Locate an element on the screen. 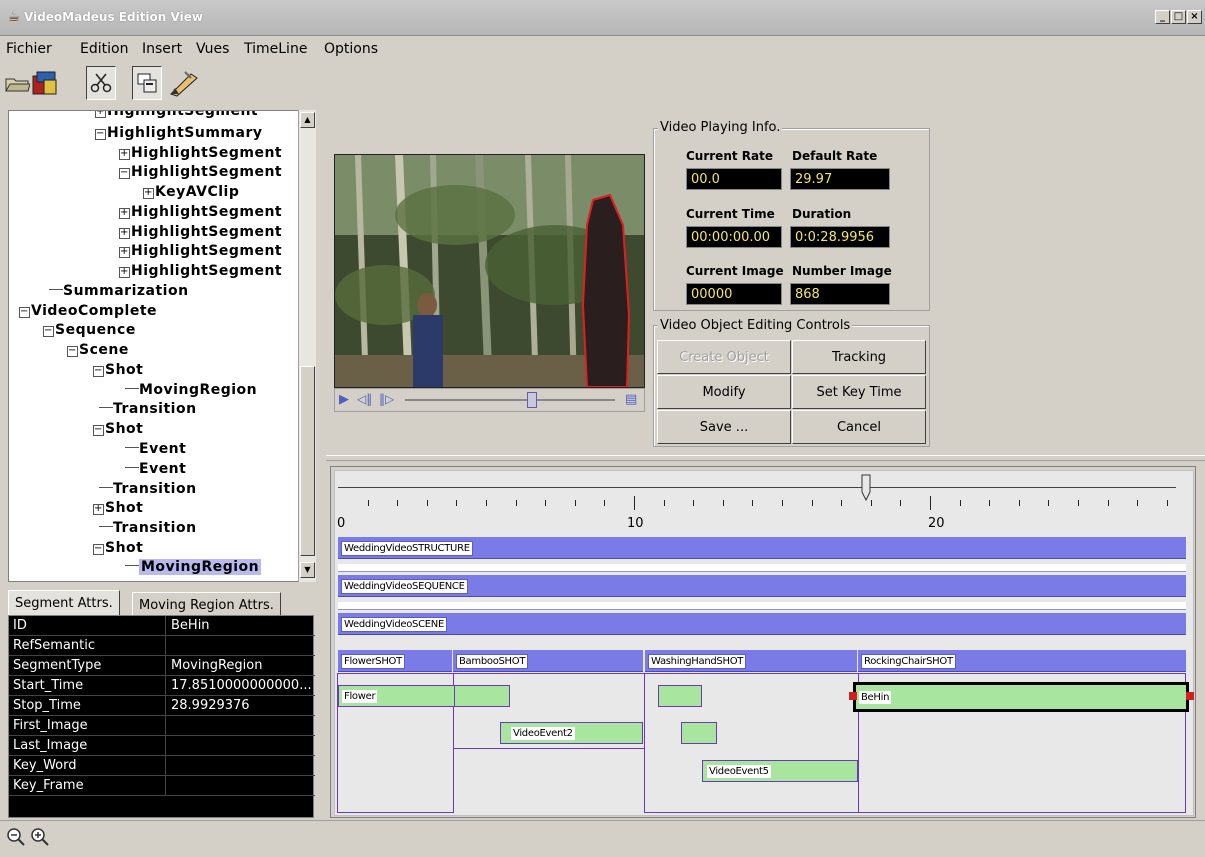 This screenshot has height=857, width=1205. set-key-time-button: Set Key Time is located at coordinates (859, 392).